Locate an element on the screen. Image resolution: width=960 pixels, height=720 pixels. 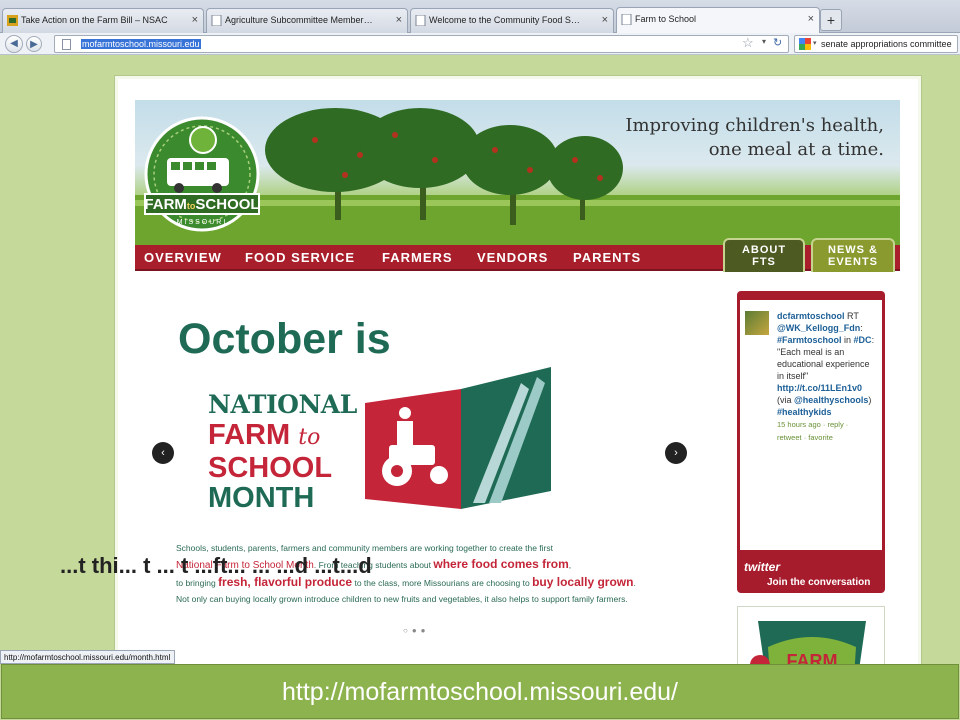
nsac-favicon-icon is located at coordinates (12, 20).